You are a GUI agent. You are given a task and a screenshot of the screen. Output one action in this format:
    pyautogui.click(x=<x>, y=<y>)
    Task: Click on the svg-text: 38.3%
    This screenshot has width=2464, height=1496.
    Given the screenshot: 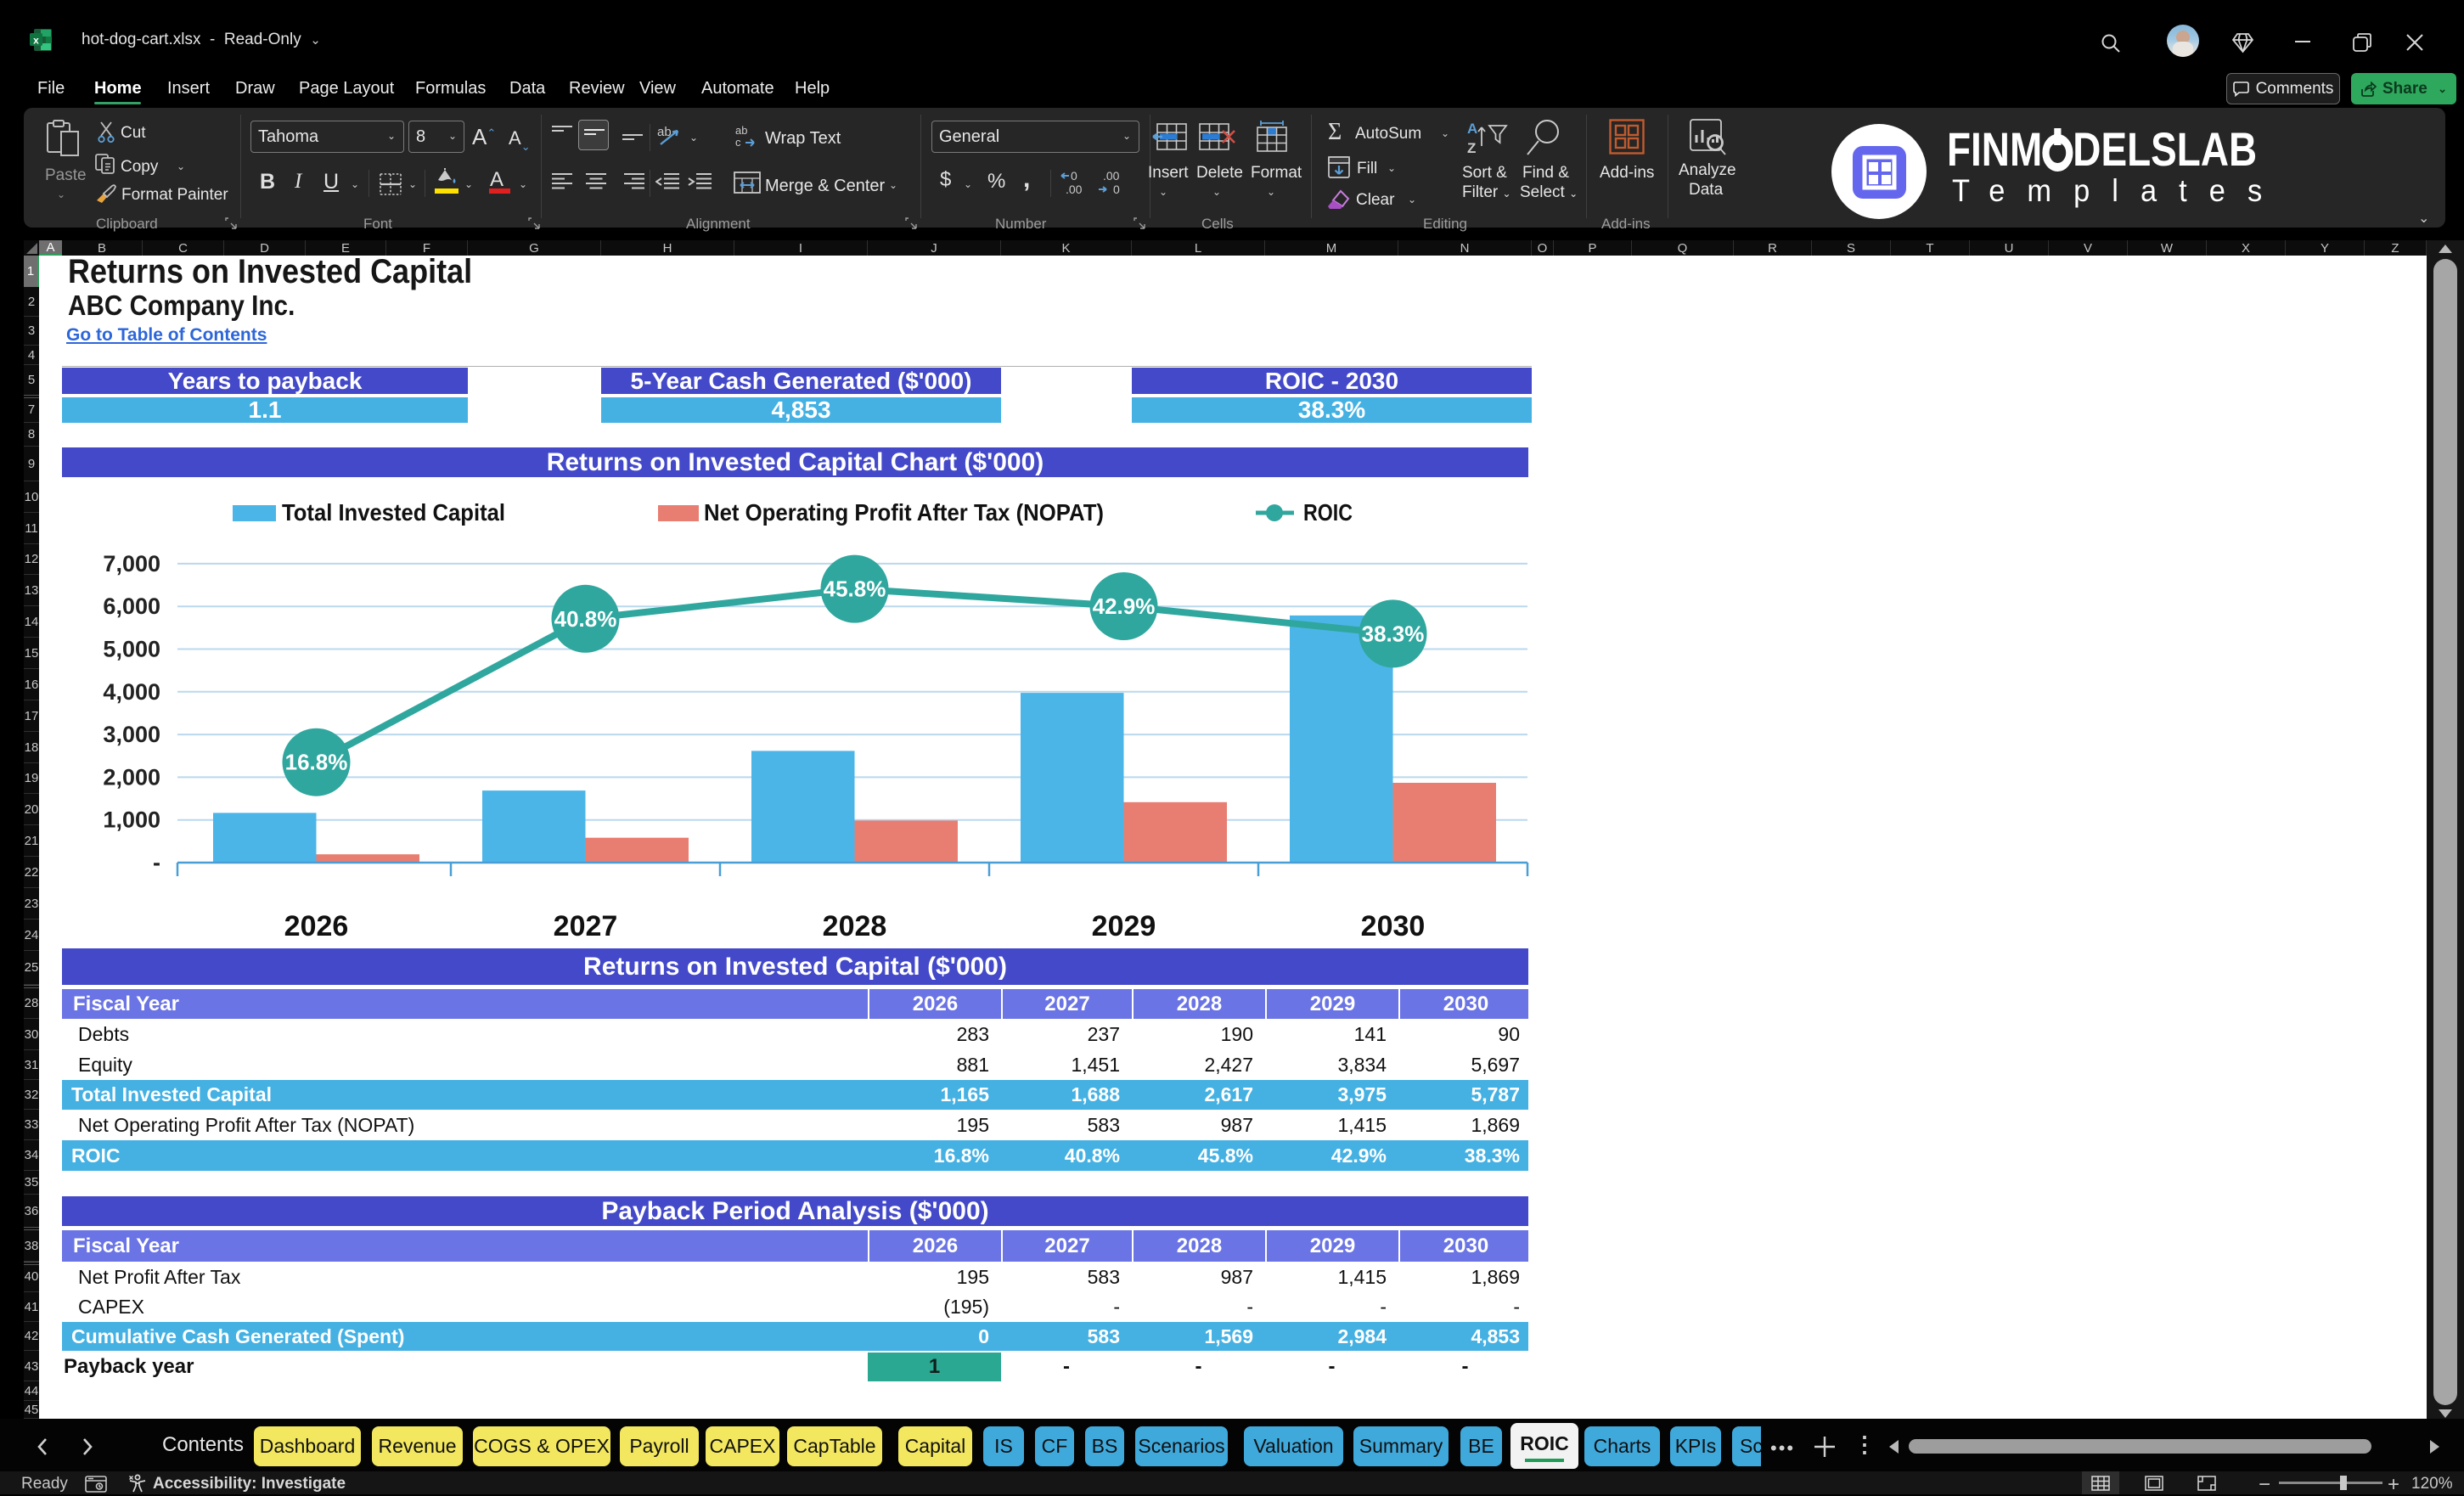 What is the action you would take?
    pyautogui.click(x=1393, y=633)
    